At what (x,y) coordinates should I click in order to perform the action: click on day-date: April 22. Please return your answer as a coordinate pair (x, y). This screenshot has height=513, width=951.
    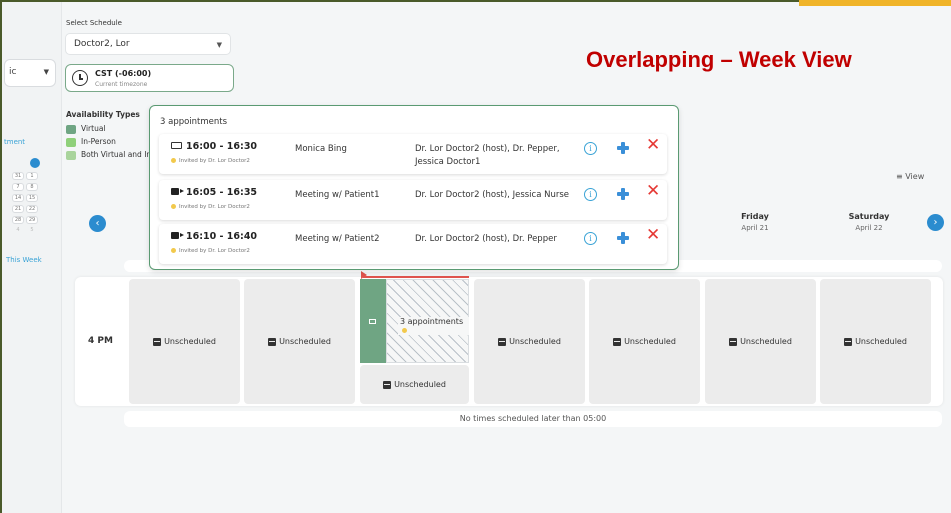
    Looking at the image, I should click on (869, 228).